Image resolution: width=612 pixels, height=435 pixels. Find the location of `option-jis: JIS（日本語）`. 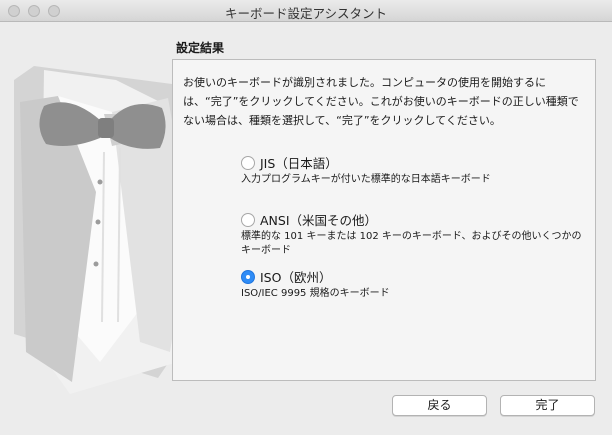

option-jis: JIS（日本語） is located at coordinates (289, 162).